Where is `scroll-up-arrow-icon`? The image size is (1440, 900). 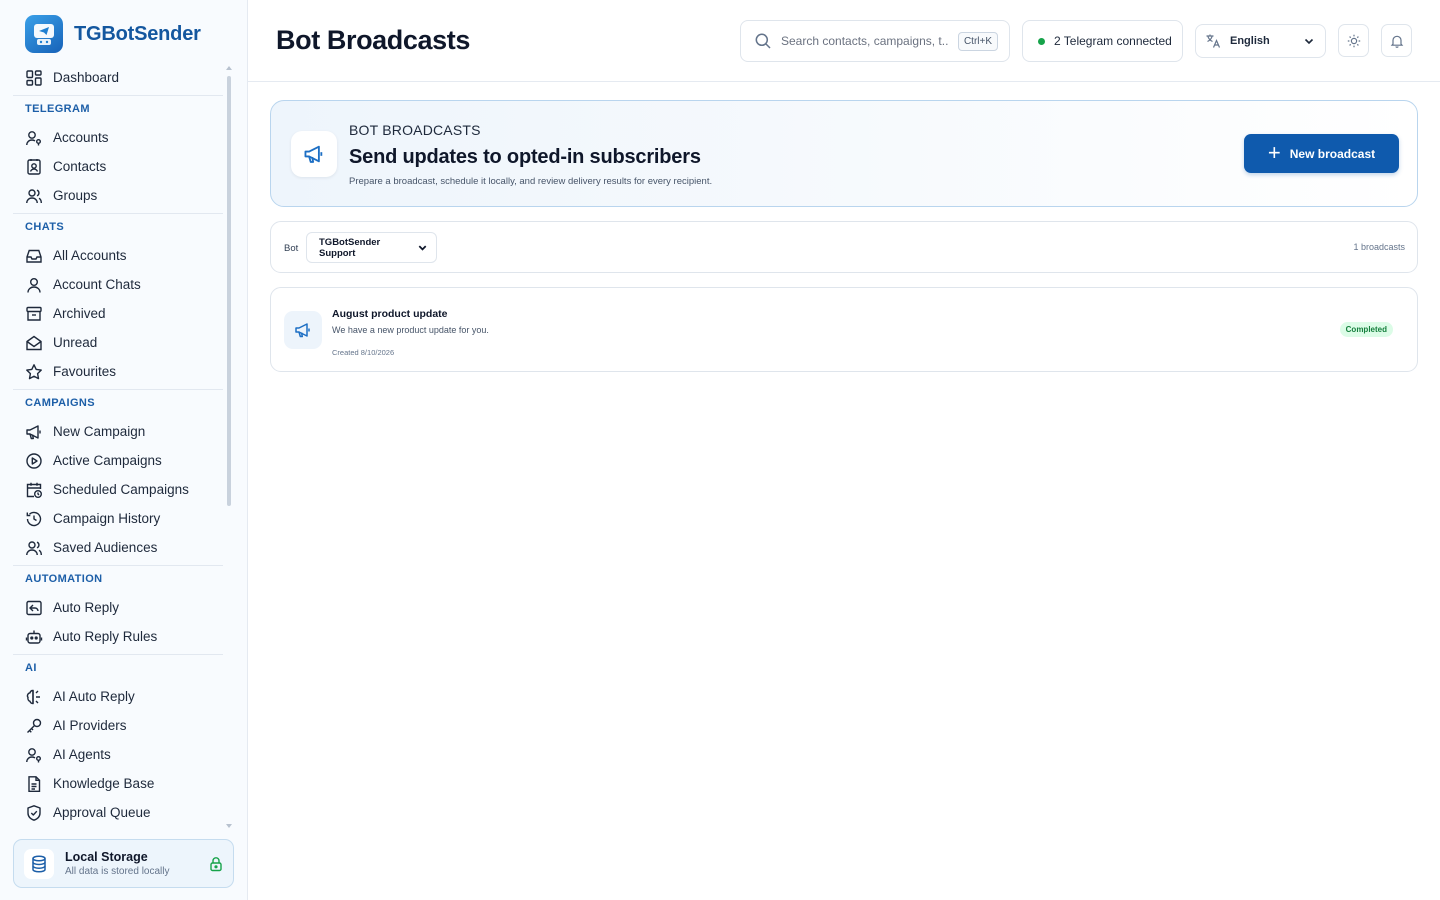 scroll-up-arrow-icon is located at coordinates (229, 68).